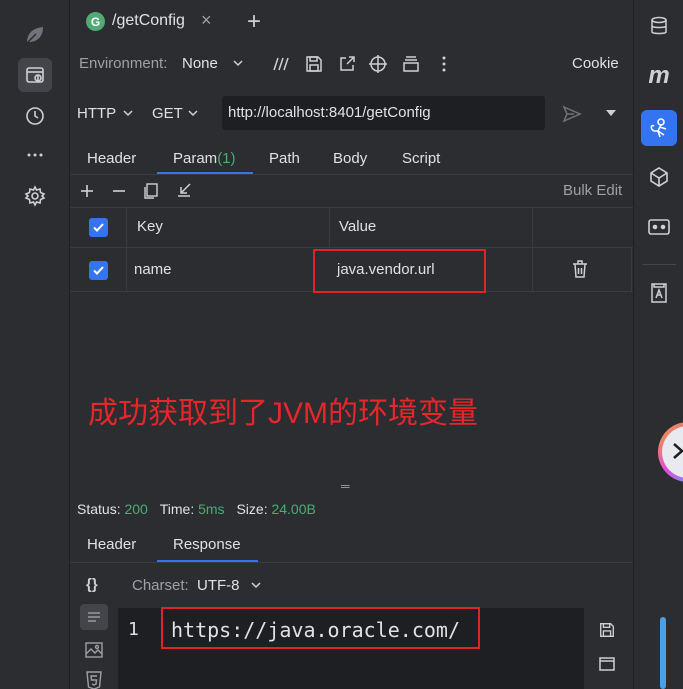  What do you see at coordinates (351, 562) in the screenshot?
I see `resp-tabs-divider` at bounding box center [351, 562].